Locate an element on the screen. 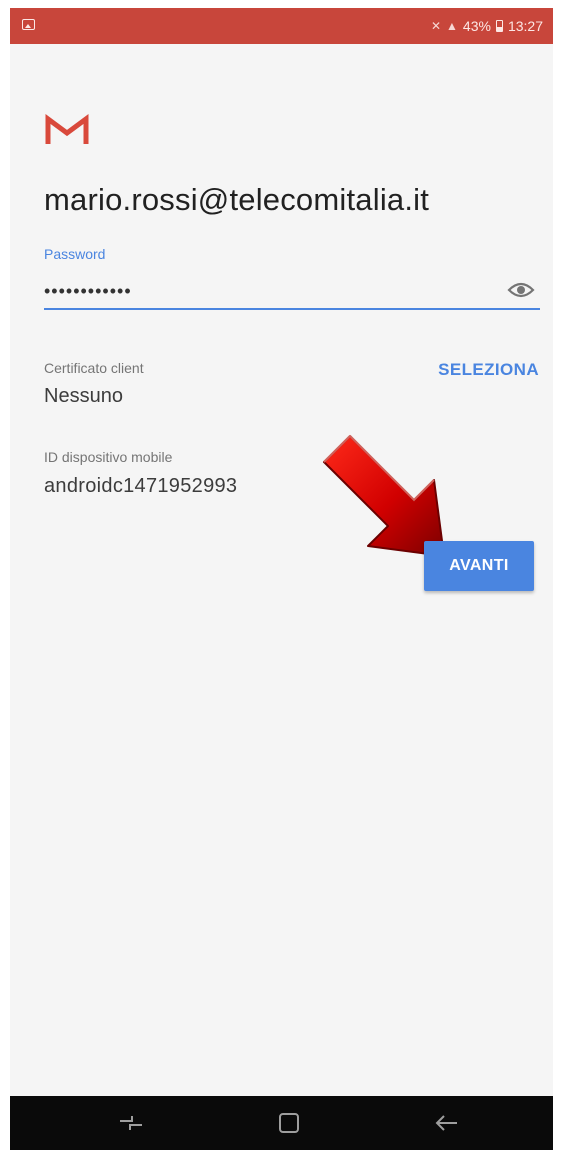  signal-icon: ▲ is located at coordinates (452, 26).